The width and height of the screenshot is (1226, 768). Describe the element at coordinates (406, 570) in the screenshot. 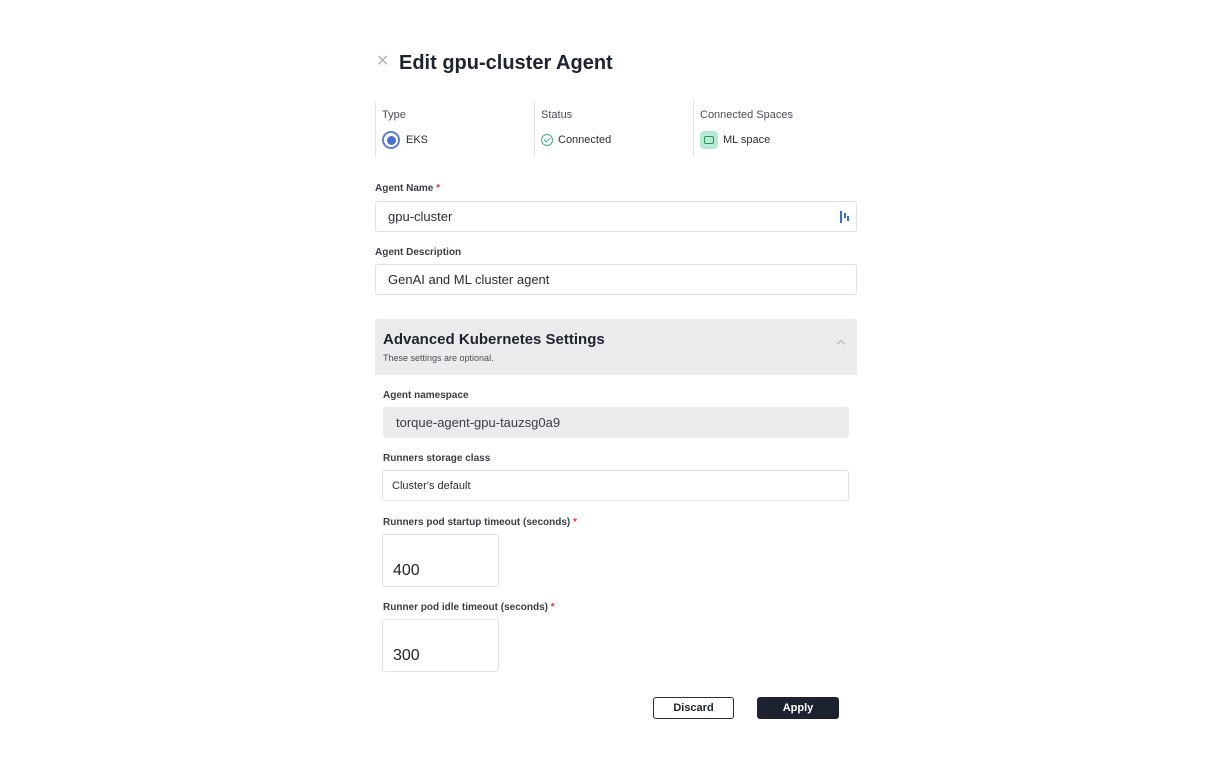

I see `startup-timeout-value: 400` at that location.